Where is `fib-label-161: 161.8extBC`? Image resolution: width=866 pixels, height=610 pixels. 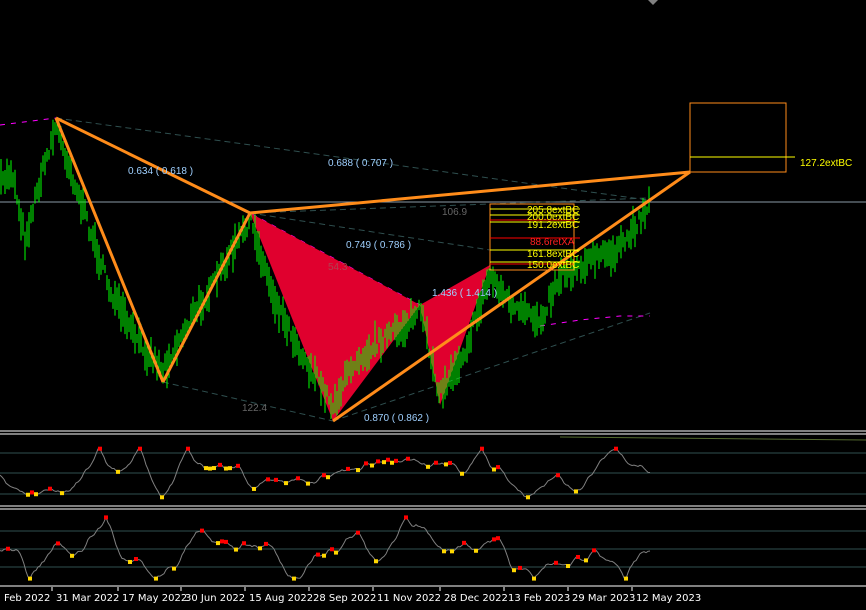
fib-label-161: 161.8extBC is located at coordinates (553, 254).